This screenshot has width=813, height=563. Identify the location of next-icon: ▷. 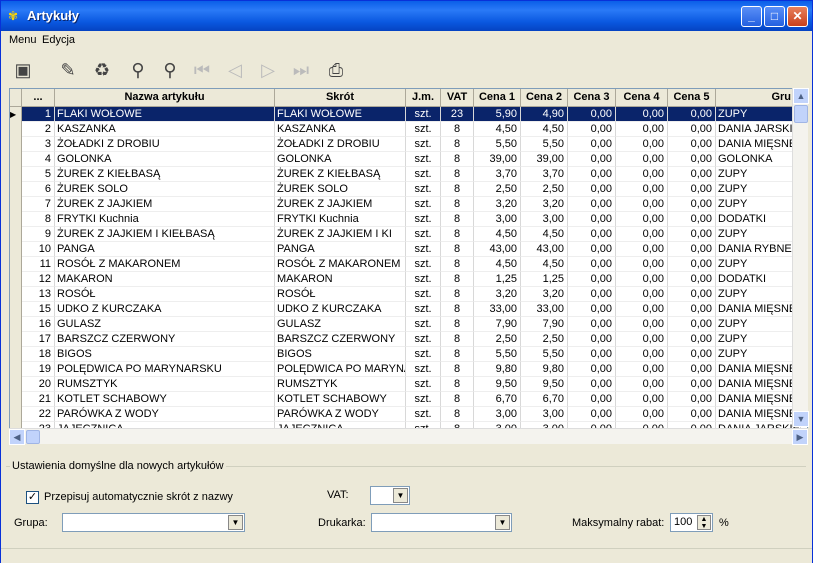
(268, 70).